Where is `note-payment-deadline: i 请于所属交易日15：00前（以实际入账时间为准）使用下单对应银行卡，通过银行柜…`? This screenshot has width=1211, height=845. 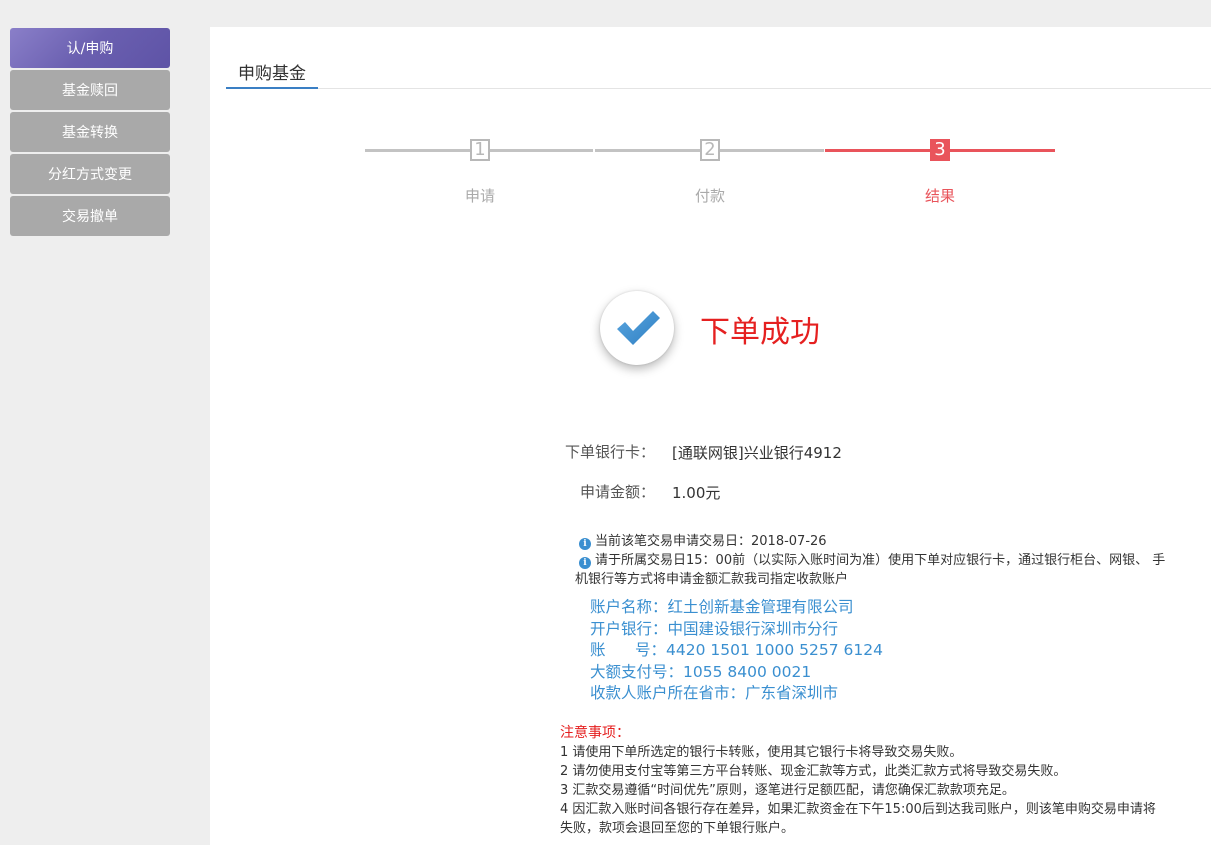
note-payment-deadline: i 请于所属交易日15：00前（以实际入账时间为准）使用下单对应银行卡，通过银行柜… is located at coordinates (893, 560).